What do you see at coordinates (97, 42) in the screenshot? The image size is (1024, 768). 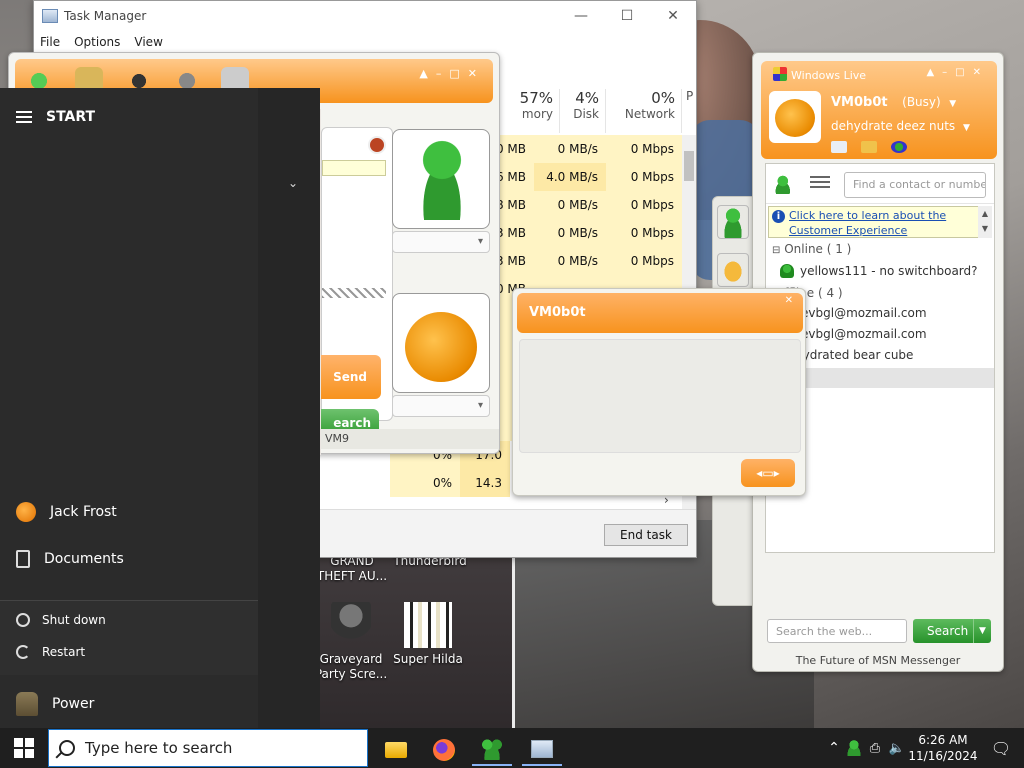 I see `menu-options: Options` at bounding box center [97, 42].